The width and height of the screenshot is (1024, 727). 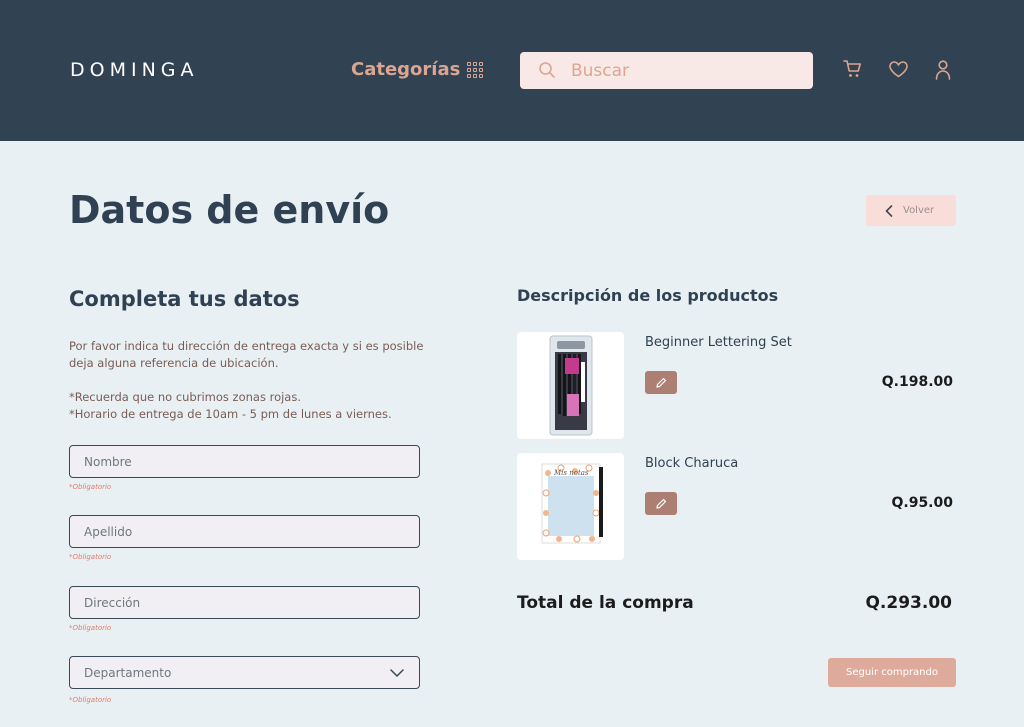 I want to click on cart-icon, so click(x=852, y=69).